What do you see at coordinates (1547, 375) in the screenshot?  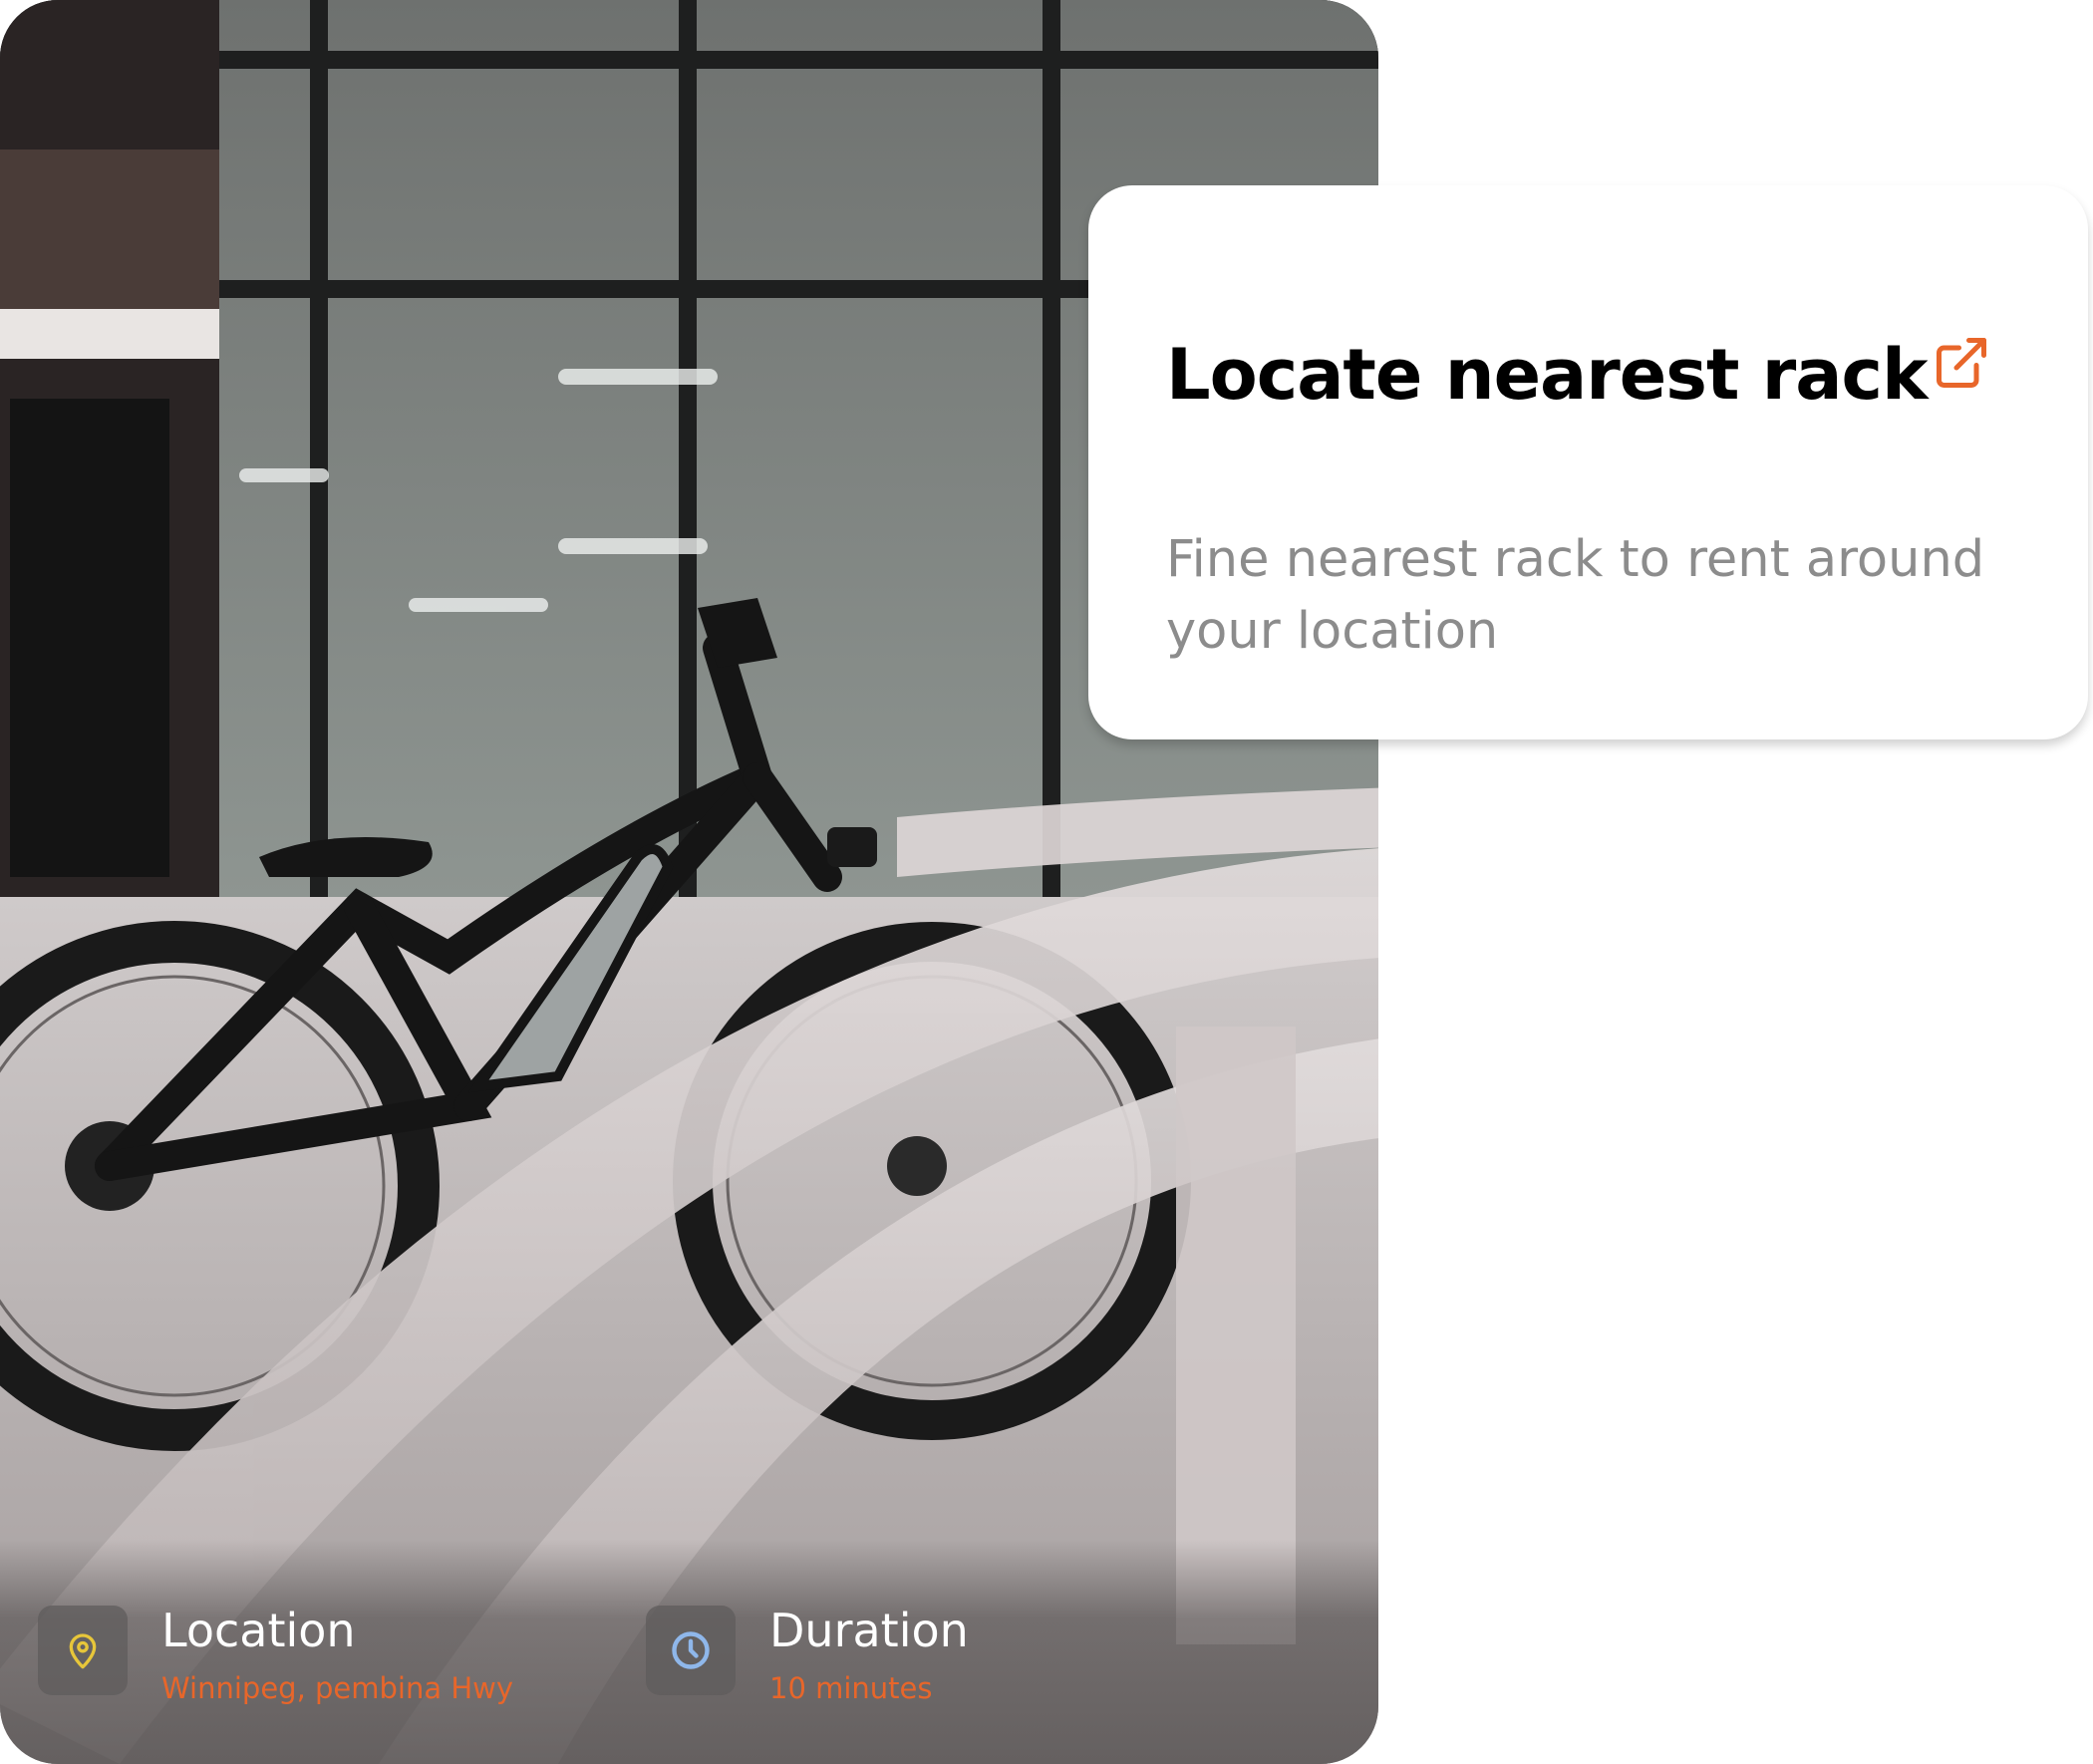 I see `card-title: Locate nearest rack` at bounding box center [1547, 375].